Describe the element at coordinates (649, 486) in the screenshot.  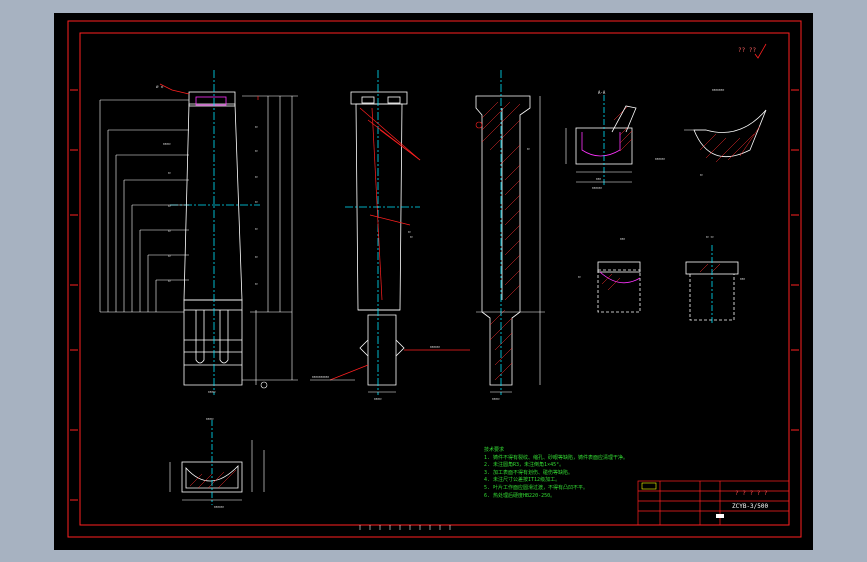
I see `title-block-flag` at that location.